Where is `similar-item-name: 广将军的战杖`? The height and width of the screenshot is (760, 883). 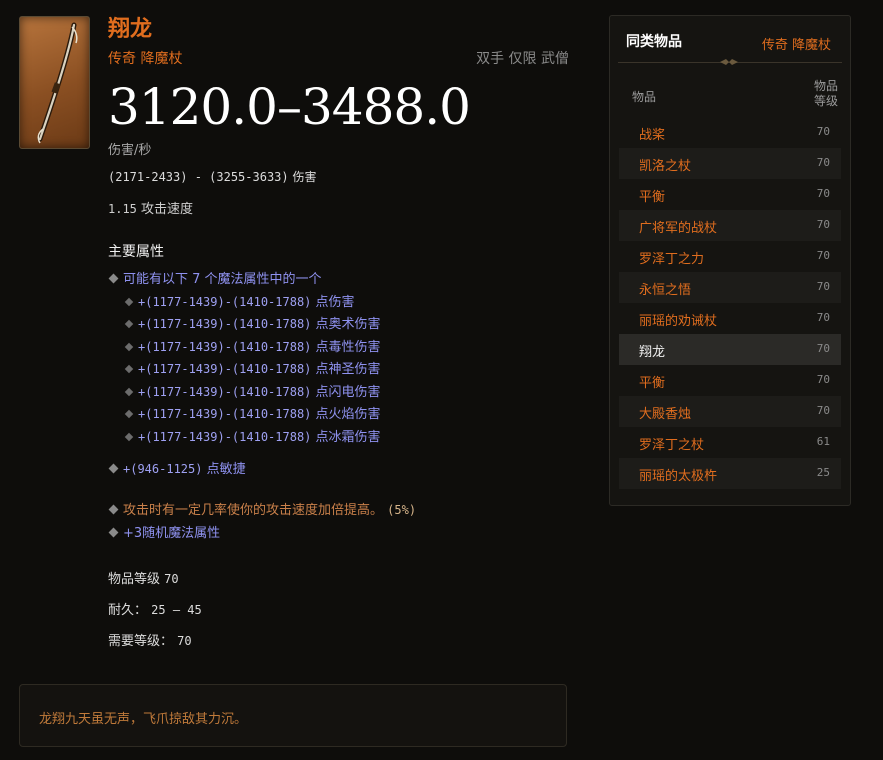
similar-item-name: 广将军的战杖 is located at coordinates (678, 226).